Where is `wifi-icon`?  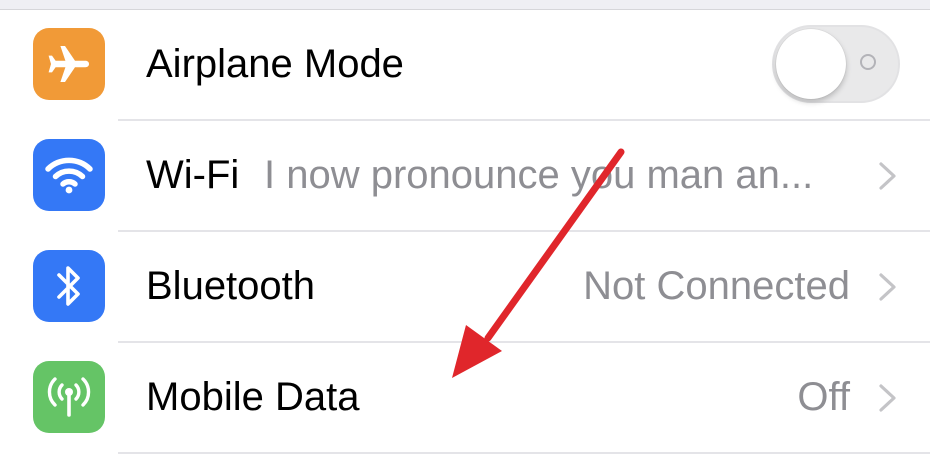 wifi-icon is located at coordinates (69, 175).